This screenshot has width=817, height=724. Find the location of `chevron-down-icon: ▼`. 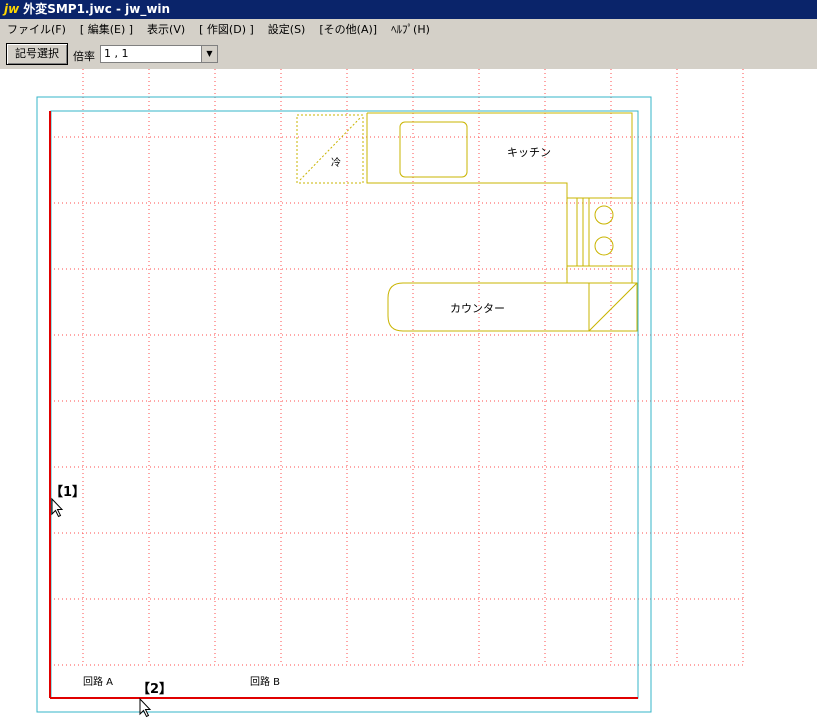

chevron-down-icon: ▼ is located at coordinates (209, 54).